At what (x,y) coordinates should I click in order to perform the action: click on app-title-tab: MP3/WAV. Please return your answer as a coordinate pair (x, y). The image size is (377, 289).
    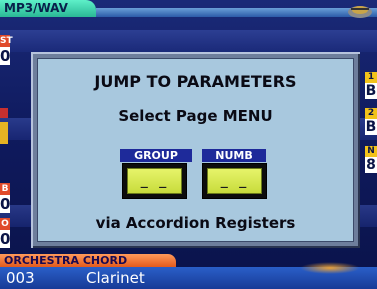
    Looking at the image, I should click on (48, 8).